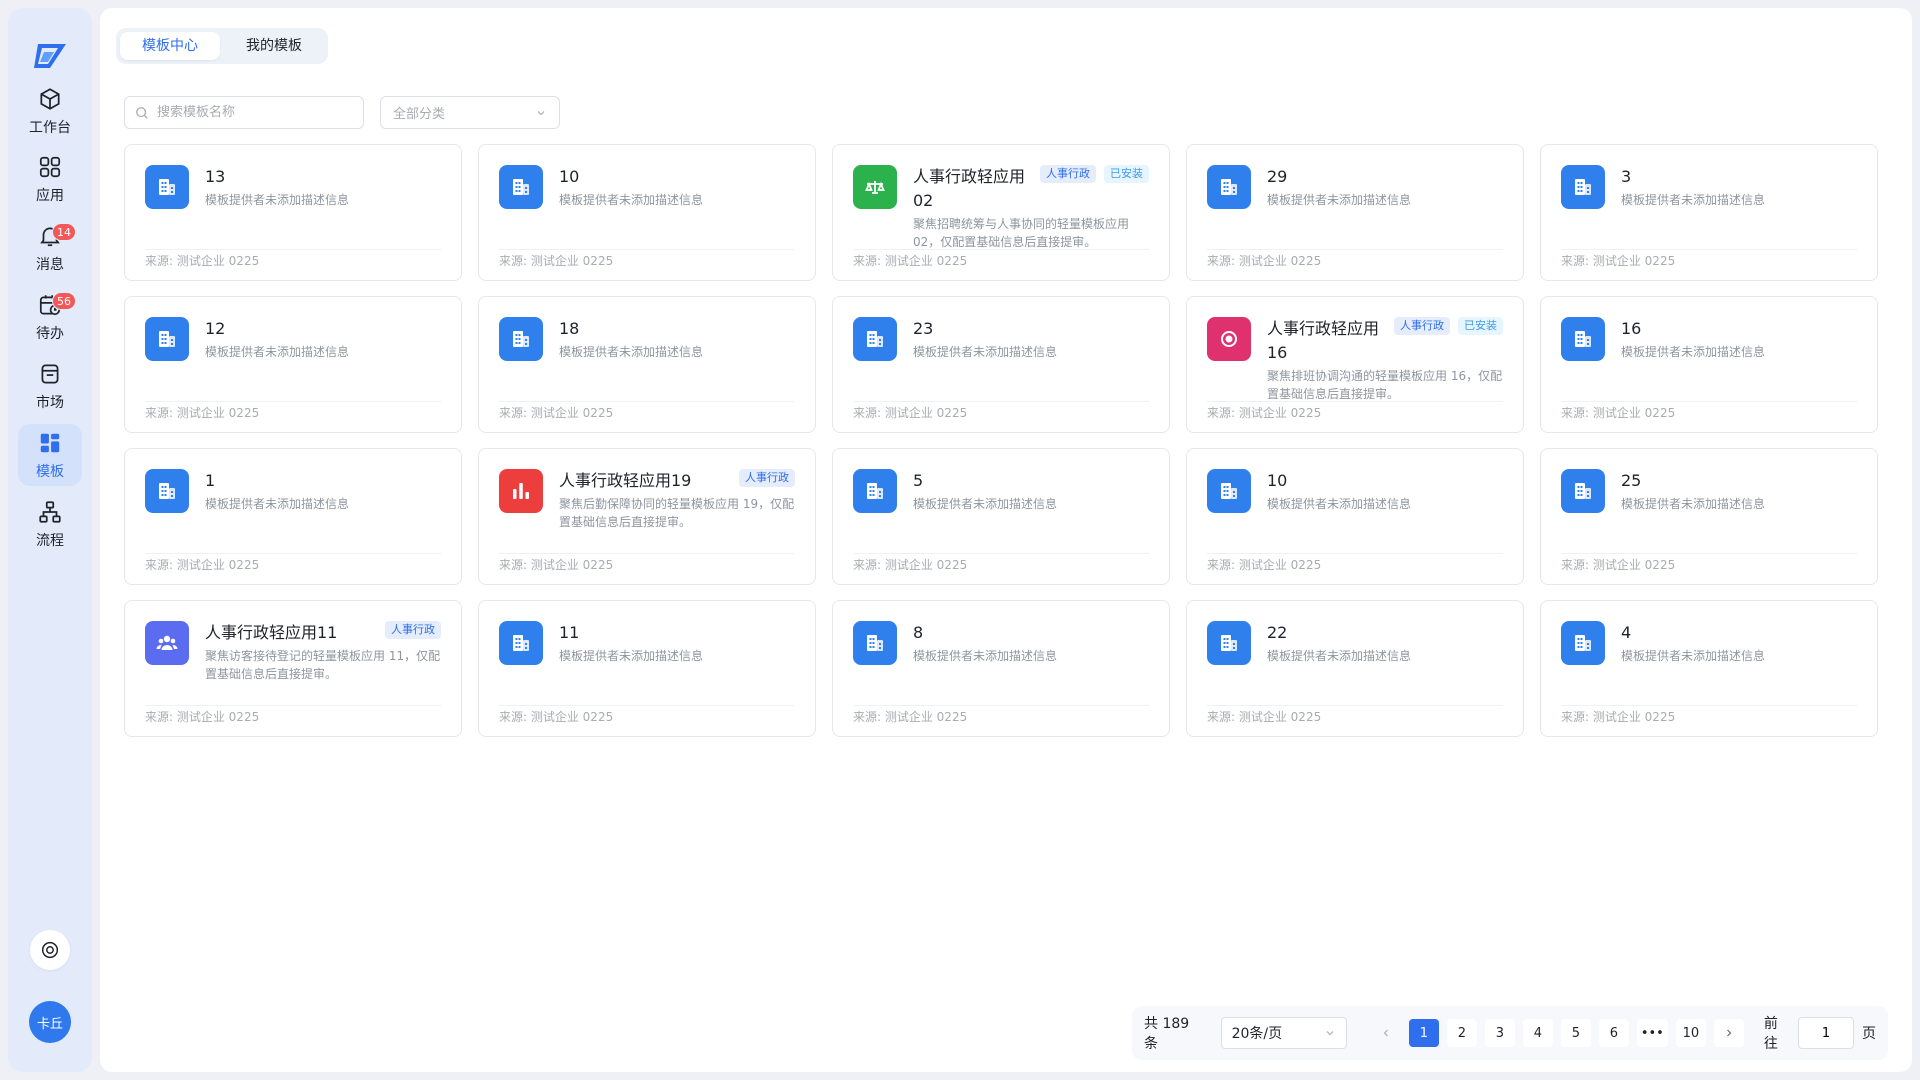  What do you see at coordinates (293, 516) in the screenshot?
I see `template-card: 1 模板提供者未添加描述信息 来源: 测试企业 0225` at bounding box center [293, 516].